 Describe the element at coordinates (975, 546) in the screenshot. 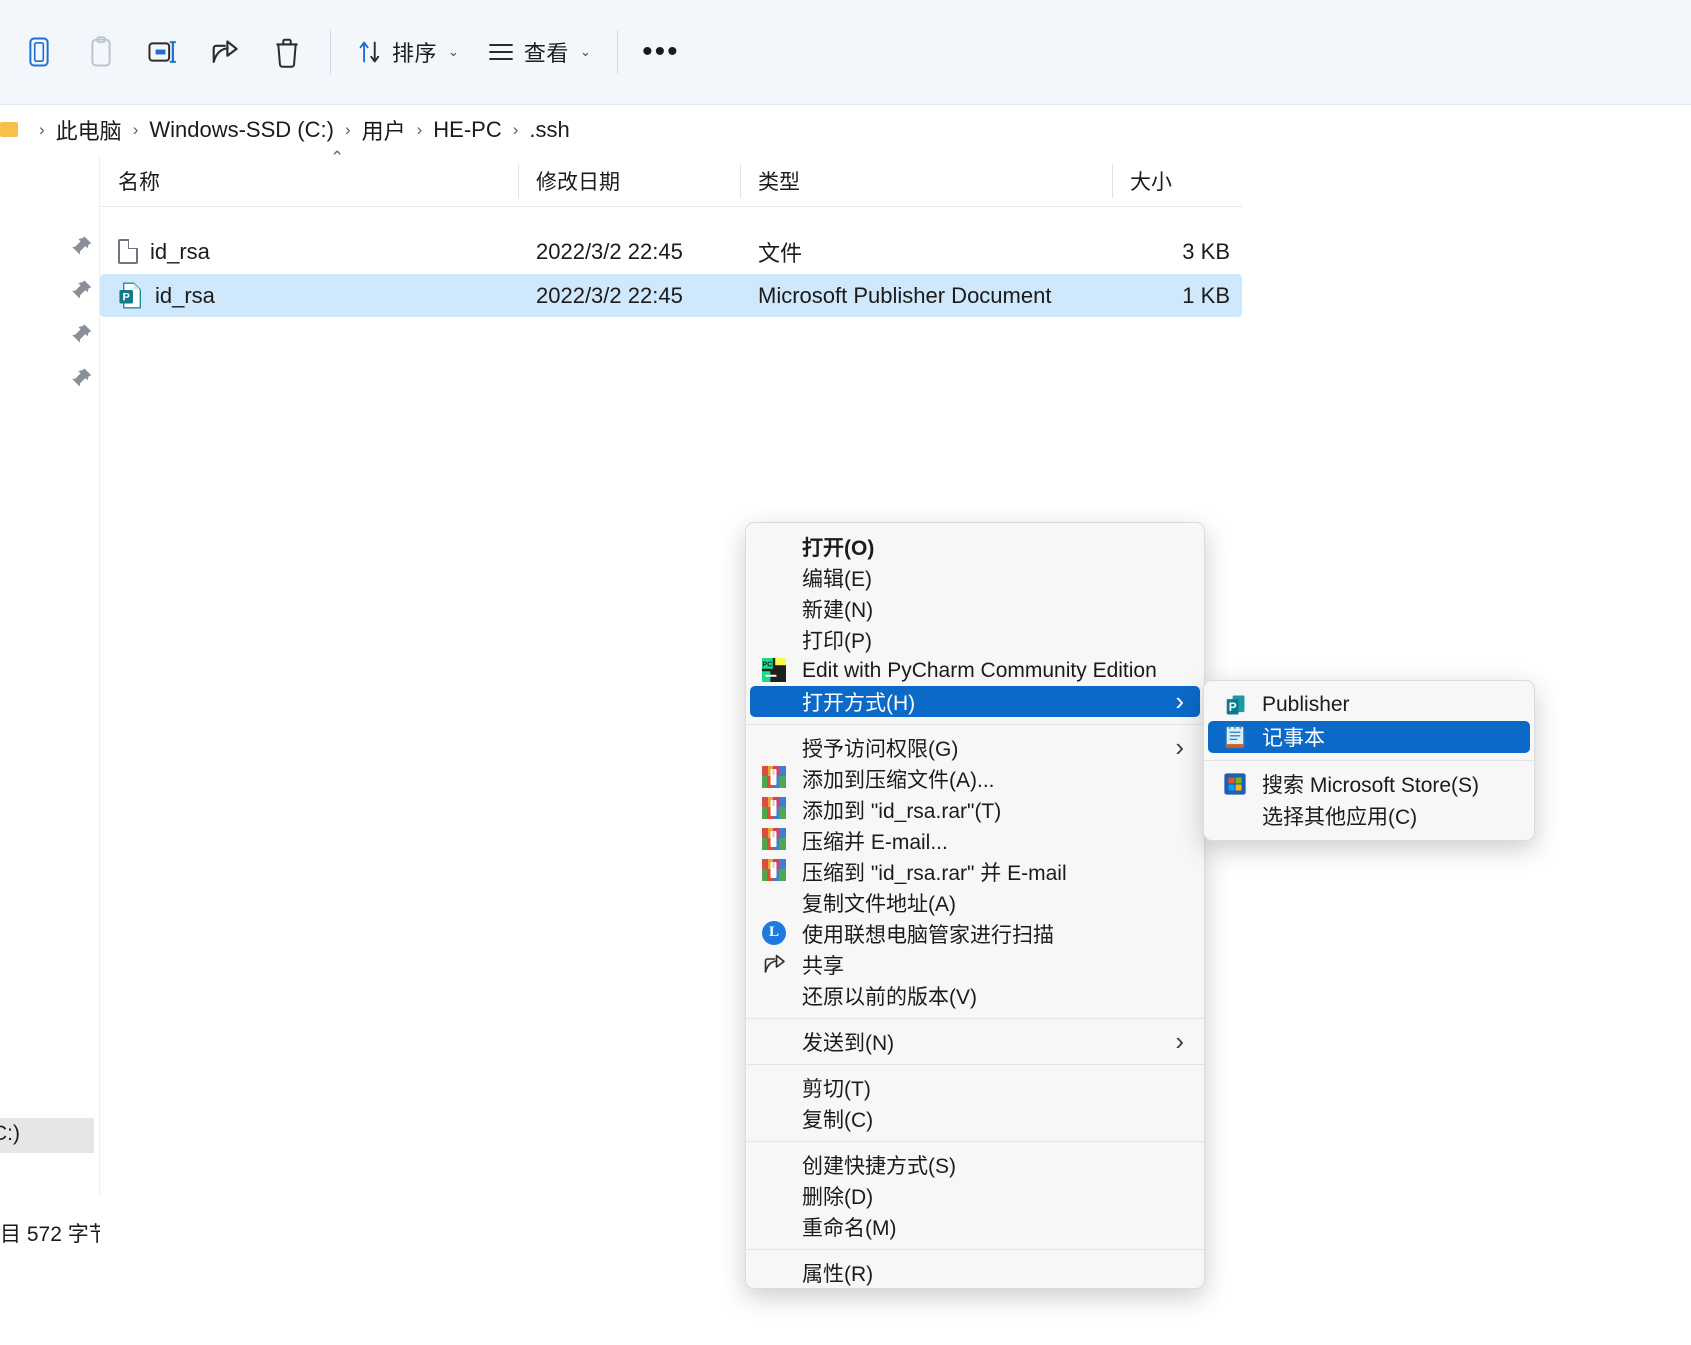

I see `context-menu-item-0: 打开(O)` at that location.